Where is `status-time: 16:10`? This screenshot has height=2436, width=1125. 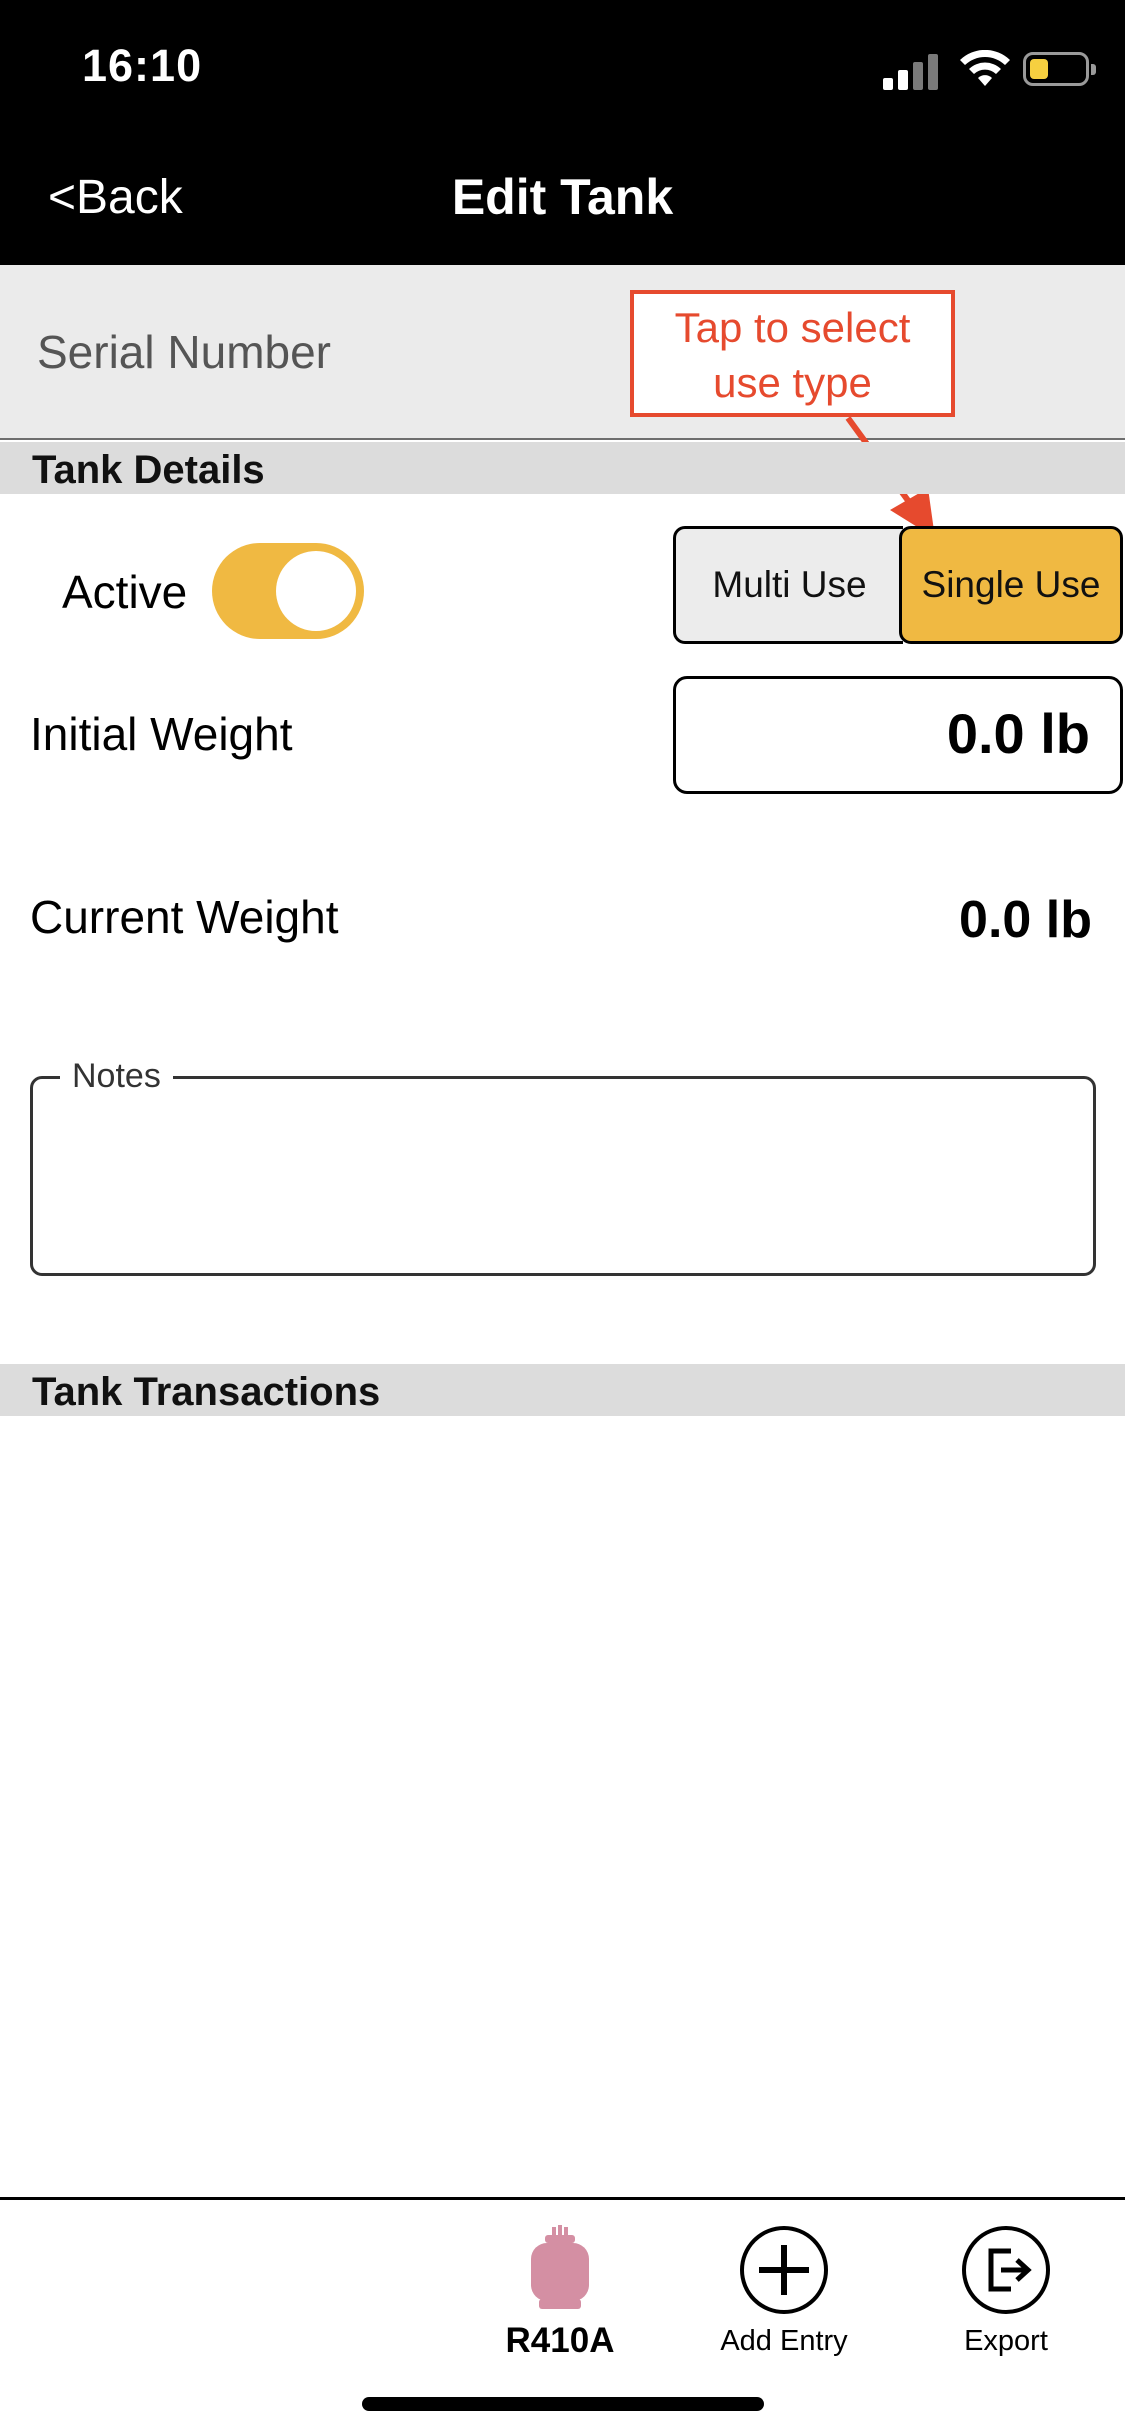 status-time: 16:10 is located at coordinates (142, 65).